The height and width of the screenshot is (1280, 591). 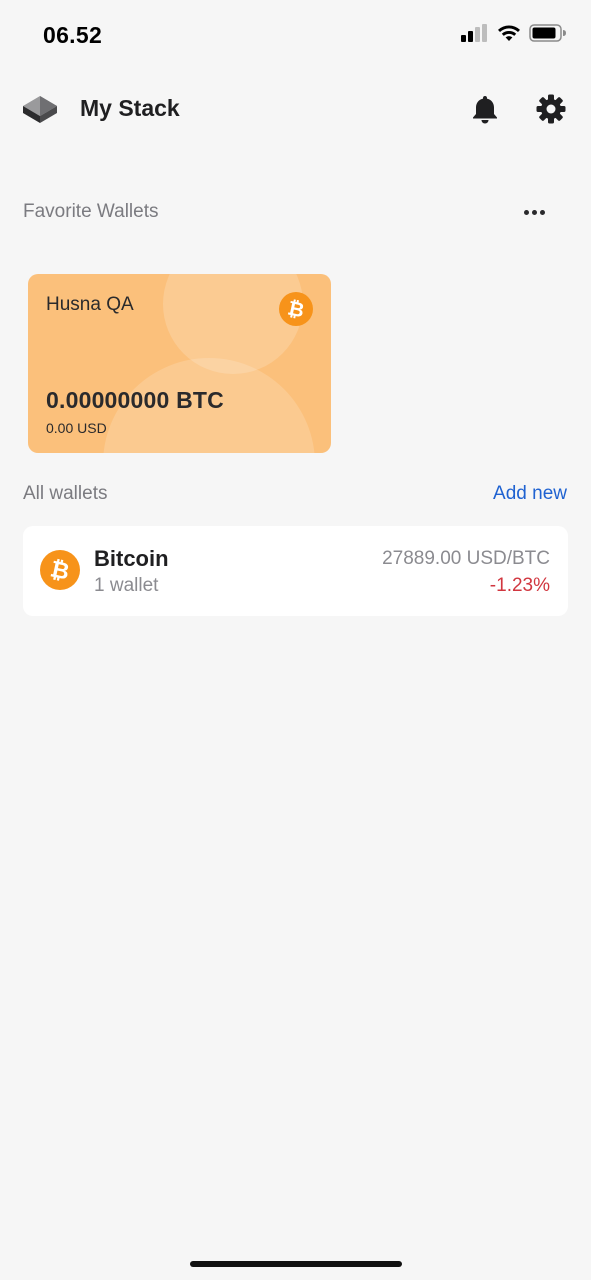 What do you see at coordinates (466, 558) in the screenshot?
I see `asset-price: 27889.00 USD/BTC` at bounding box center [466, 558].